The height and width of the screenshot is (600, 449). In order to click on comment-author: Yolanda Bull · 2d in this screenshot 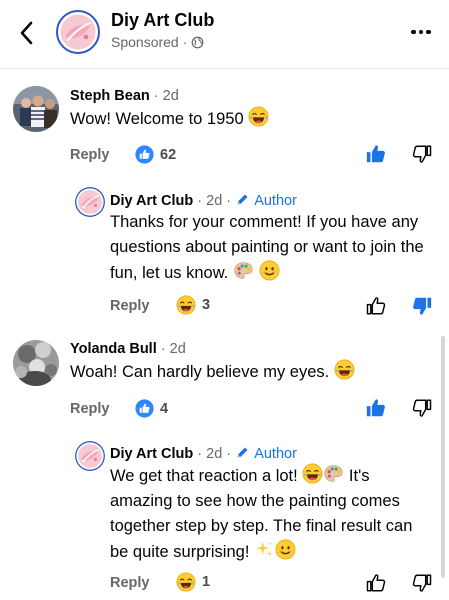, I will do `click(128, 349)`.